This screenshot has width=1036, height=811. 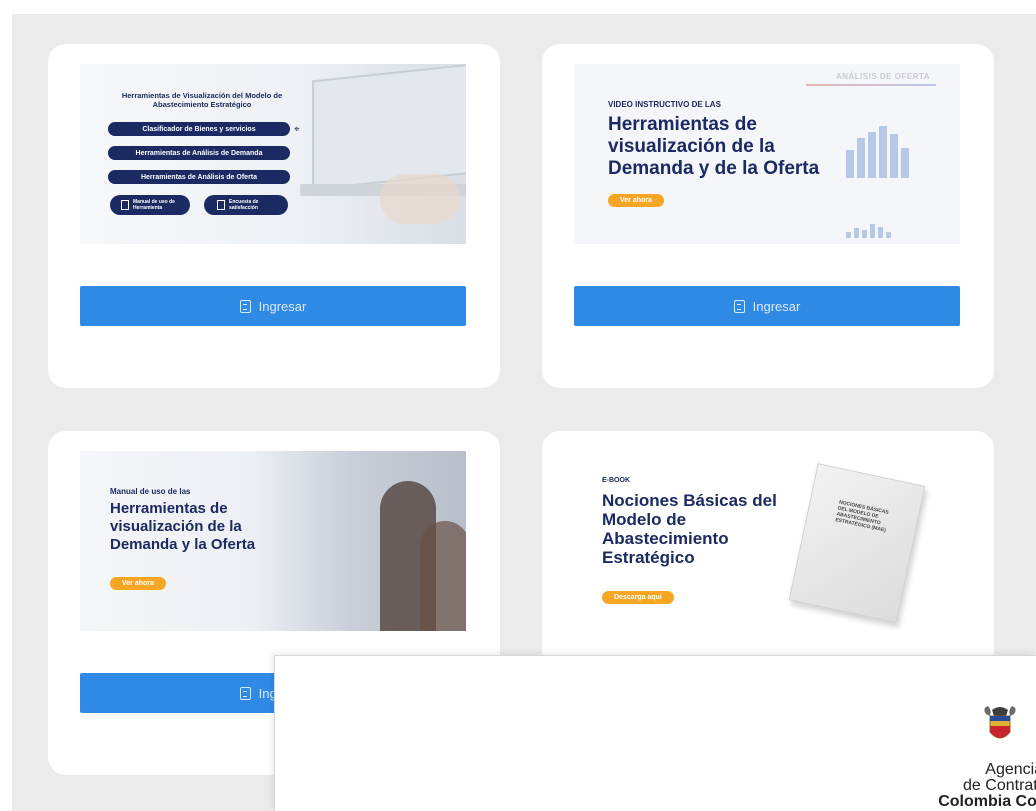 What do you see at coordinates (221, 205) in the screenshot?
I see `clipboard-icon` at bounding box center [221, 205].